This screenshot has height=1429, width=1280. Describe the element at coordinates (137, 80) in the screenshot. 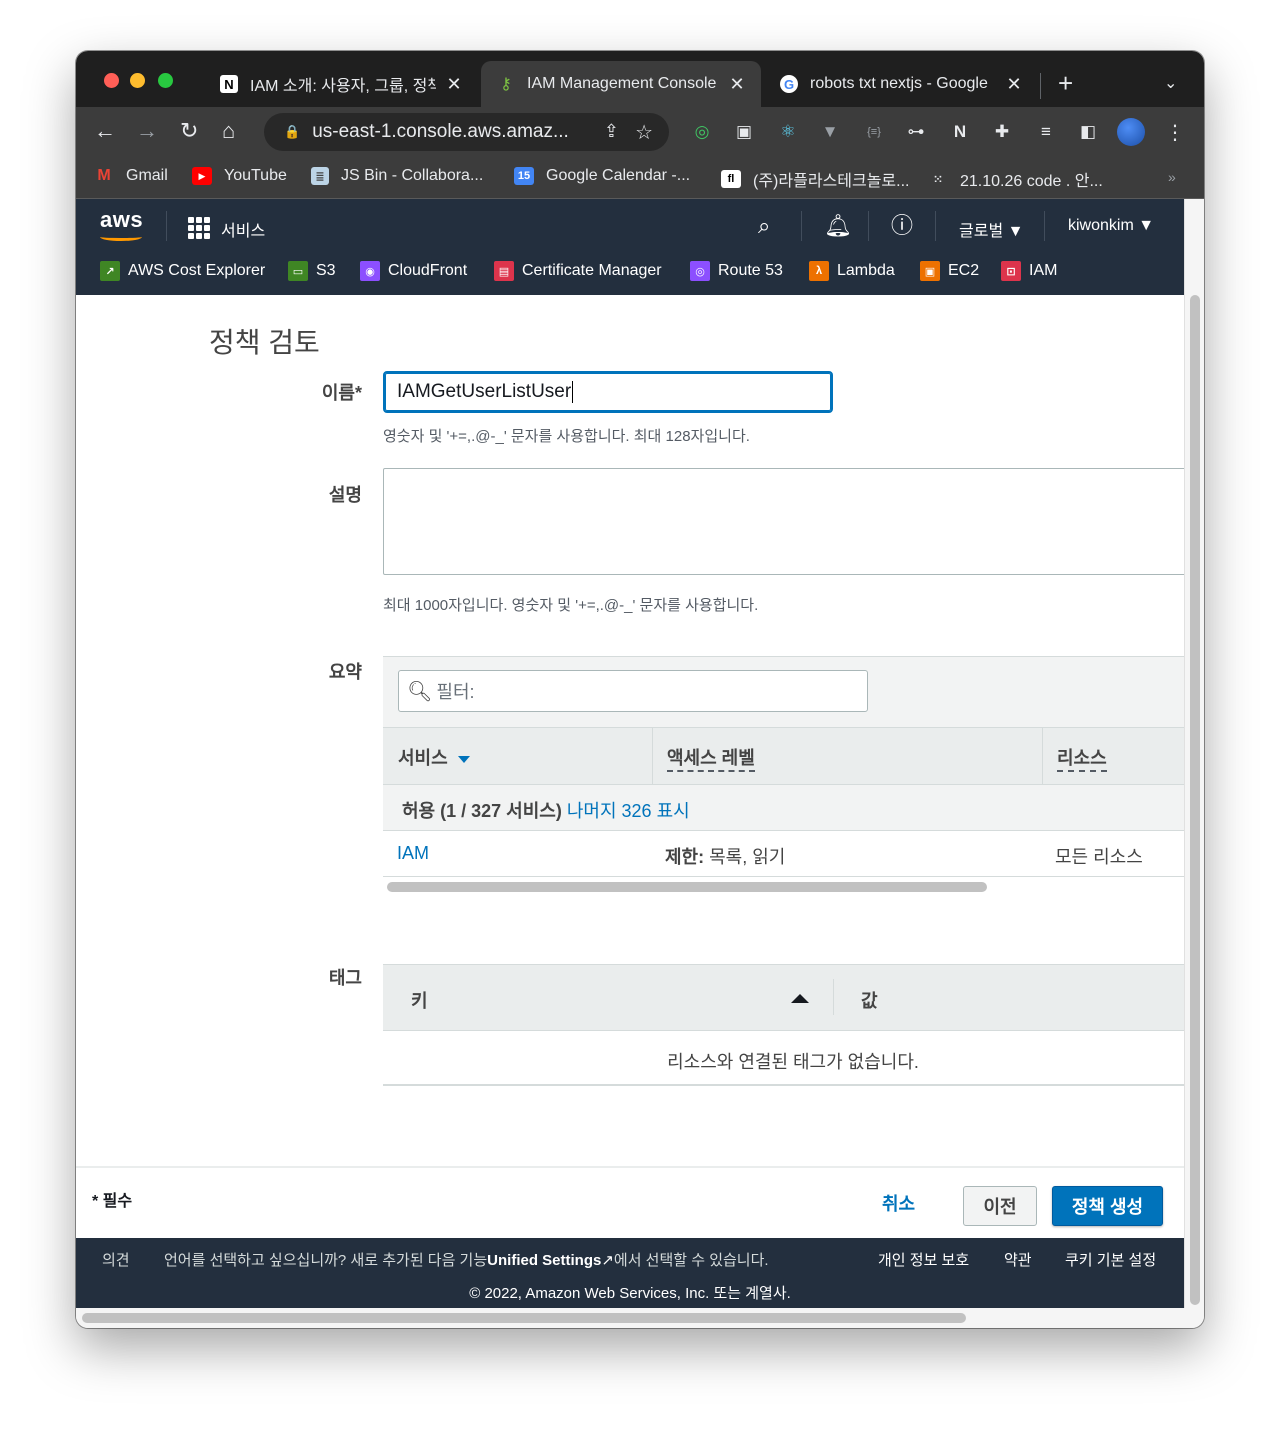

I see `minimize-window-button` at that location.